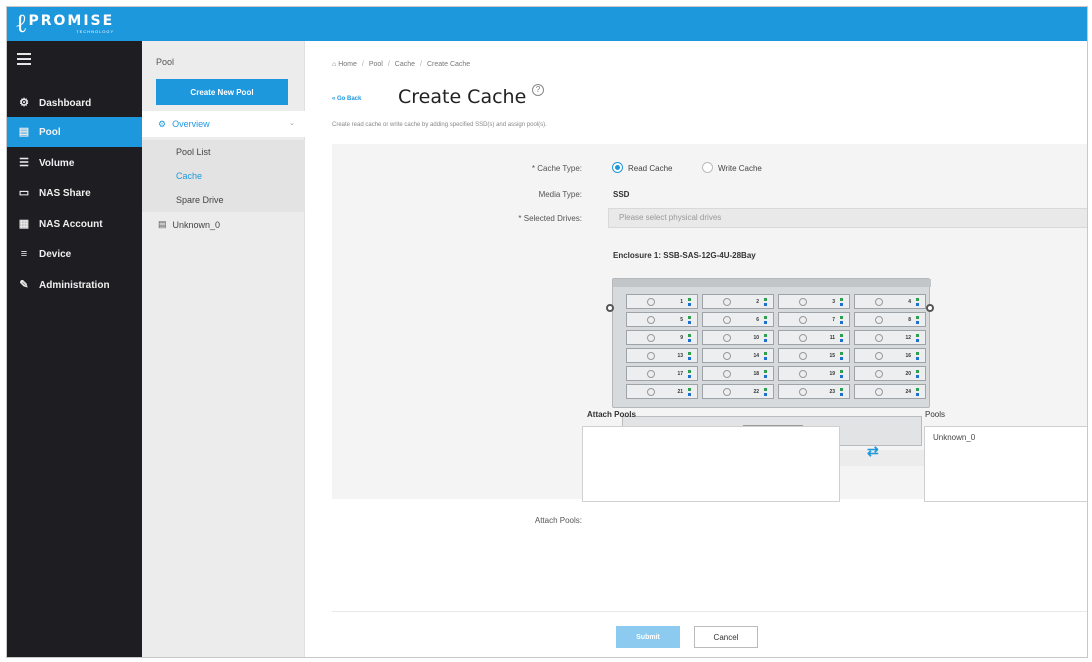  I want to click on drive-bay: 2, so click(738, 301).